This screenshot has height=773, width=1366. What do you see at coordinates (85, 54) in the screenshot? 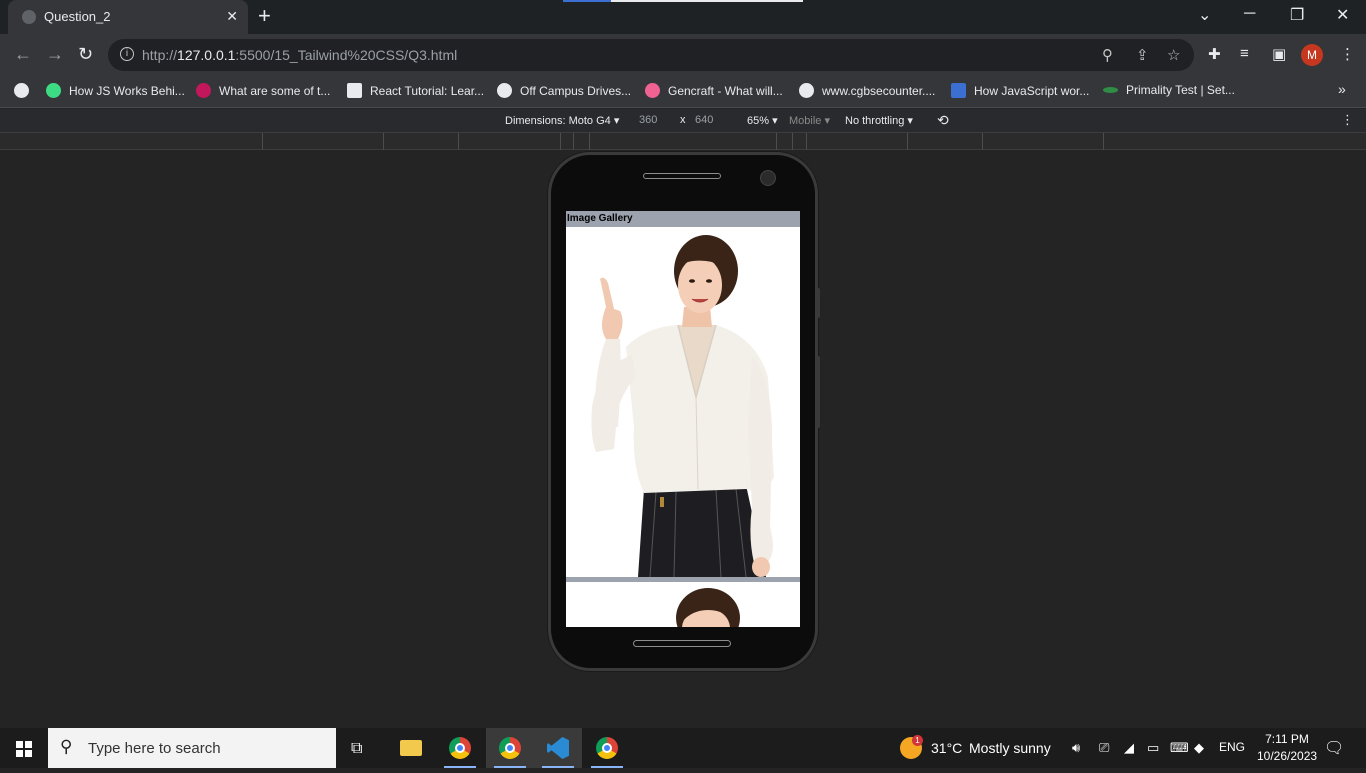
I see `reload-icon: ↻` at bounding box center [85, 54].